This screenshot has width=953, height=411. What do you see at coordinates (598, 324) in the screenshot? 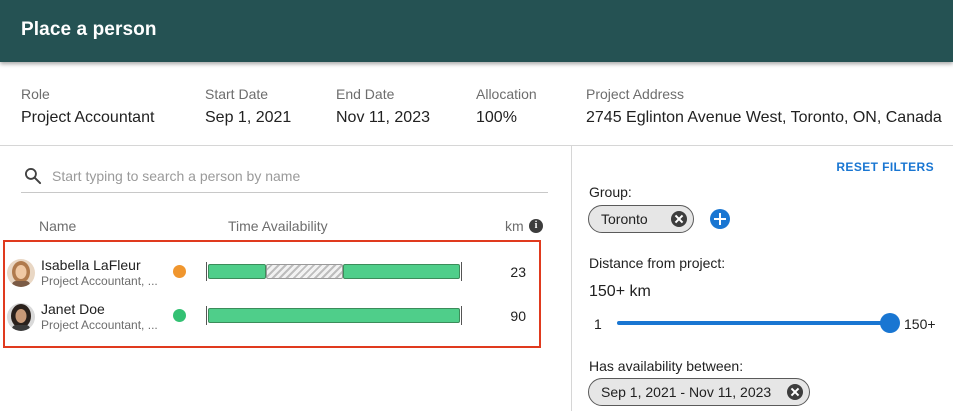
I see `slider-min-label: 1` at bounding box center [598, 324].